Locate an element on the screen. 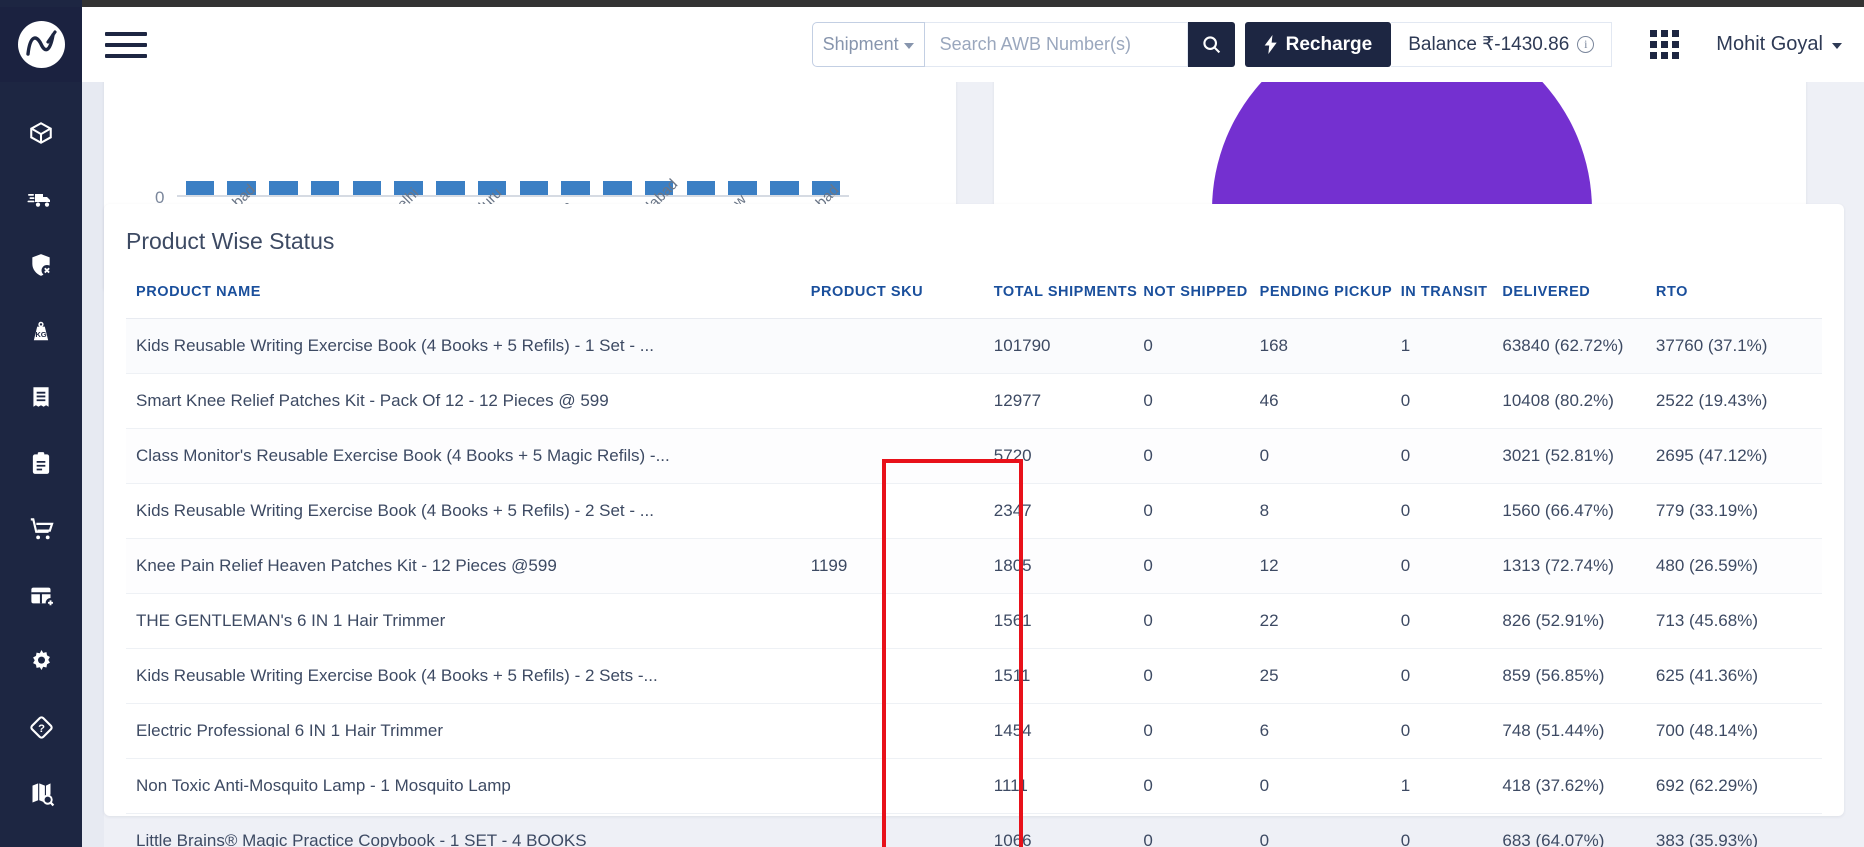  recharge-button: Recharge is located at coordinates (1318, 44).